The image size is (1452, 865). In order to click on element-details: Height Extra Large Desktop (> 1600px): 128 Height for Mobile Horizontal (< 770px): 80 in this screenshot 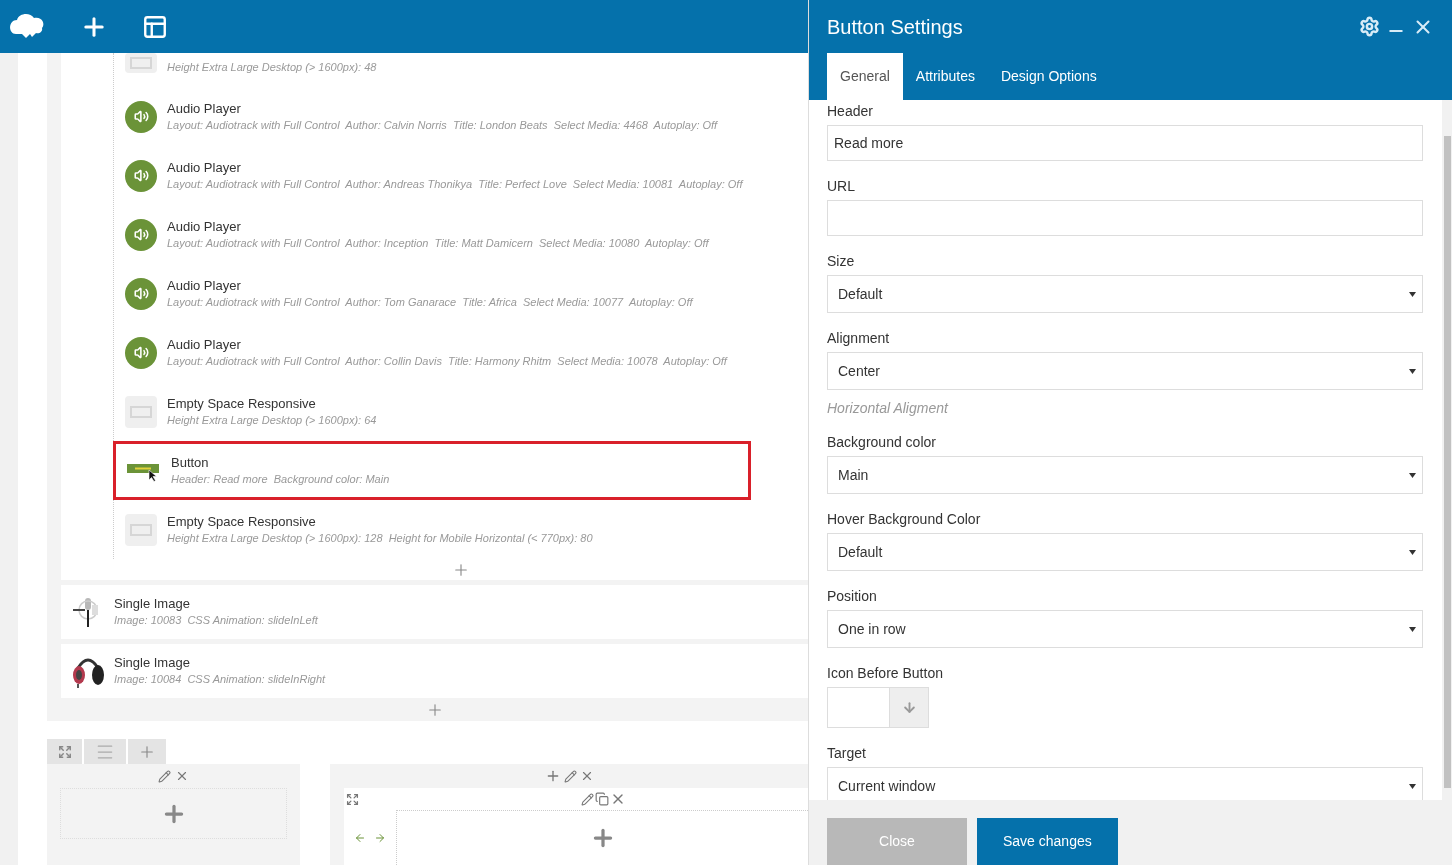, I will do `click(380, 538)`.